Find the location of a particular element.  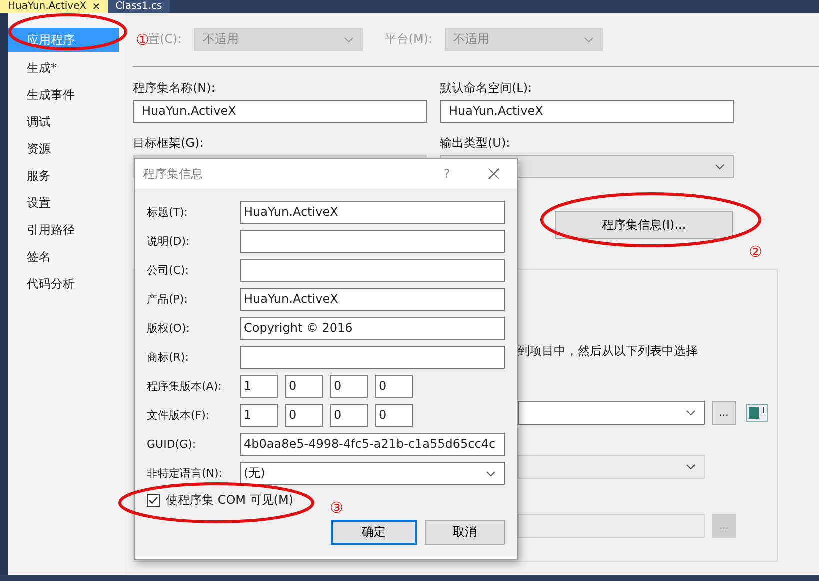

annotation-number: ① is located at coordinates (143, 40).